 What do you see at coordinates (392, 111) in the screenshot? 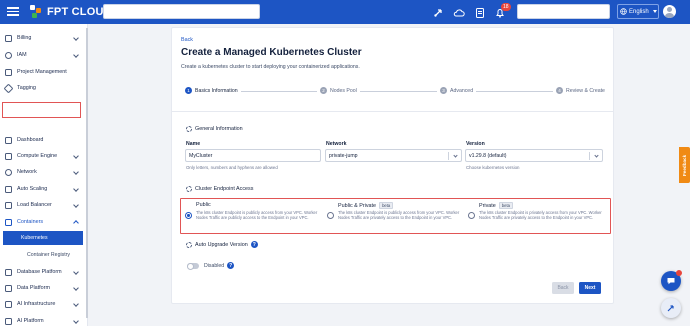
I see `section-divider` at bounding box center [392, 111].